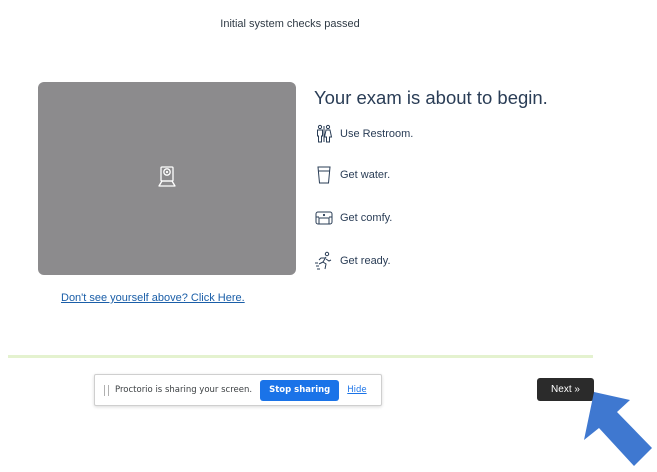 Image resolution: width=657 pixels, height=472 pixels. I want to click on pointer-arrow-icon, so click(618, 429).